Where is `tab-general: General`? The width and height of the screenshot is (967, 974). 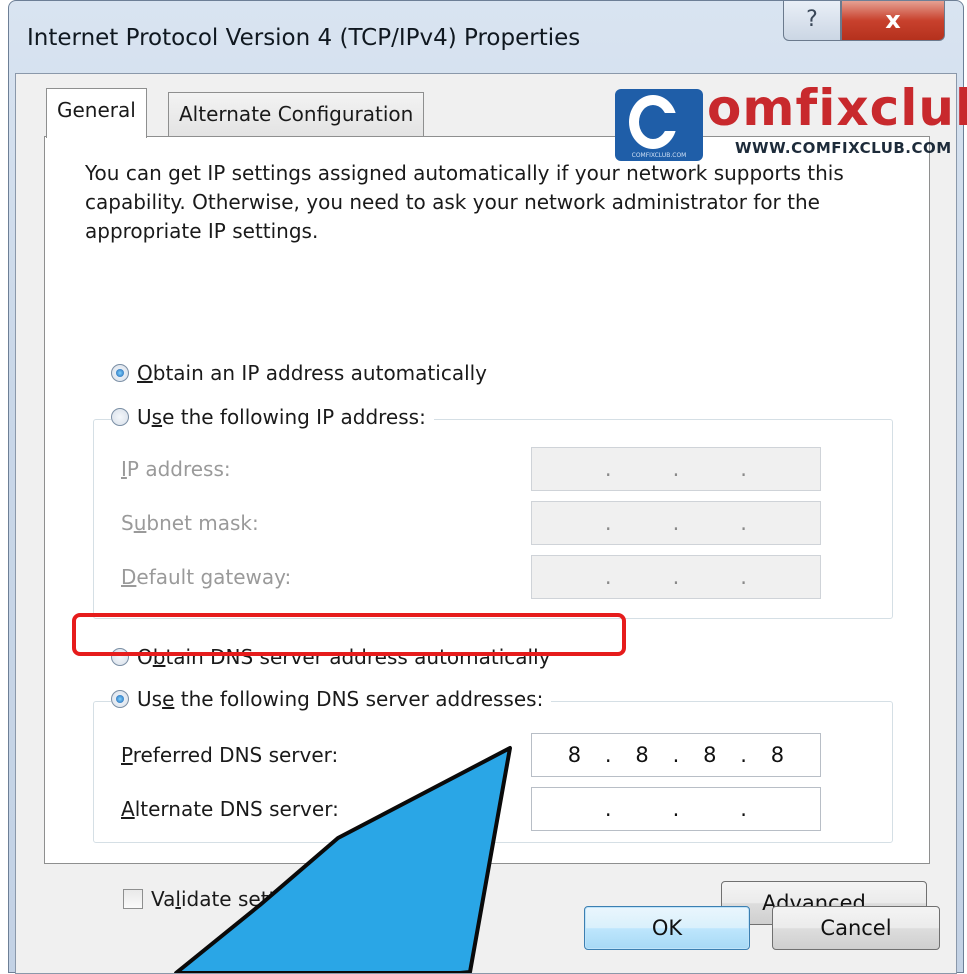 tab-general: General is located at coordinates (96, 113).